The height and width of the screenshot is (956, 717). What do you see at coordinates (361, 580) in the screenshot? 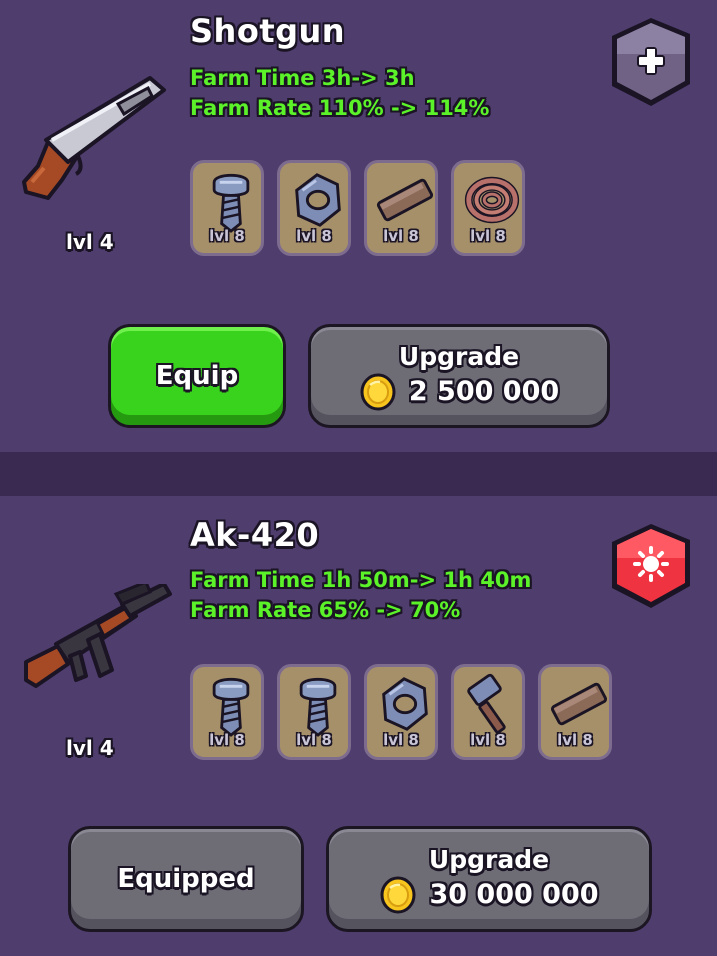
I see `farm-time-stat: Farm Time 1h 50m-> 1h 40m` at bounding box center [361, 580].